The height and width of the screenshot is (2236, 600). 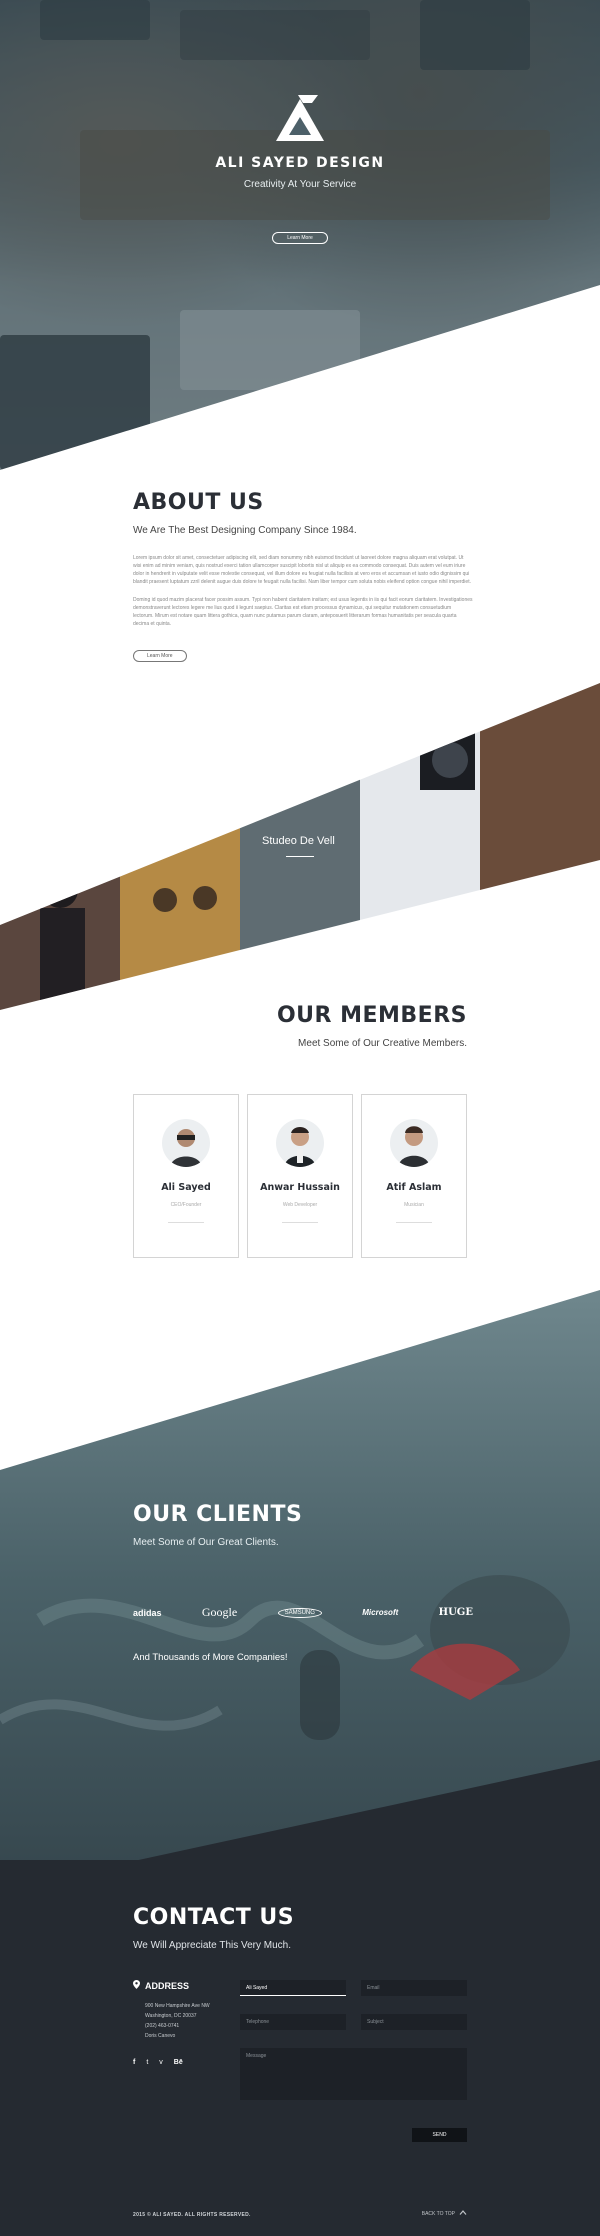 I want to click on member-card: Ali Sayed CEO/Founder, so click(x=186, y=1176).